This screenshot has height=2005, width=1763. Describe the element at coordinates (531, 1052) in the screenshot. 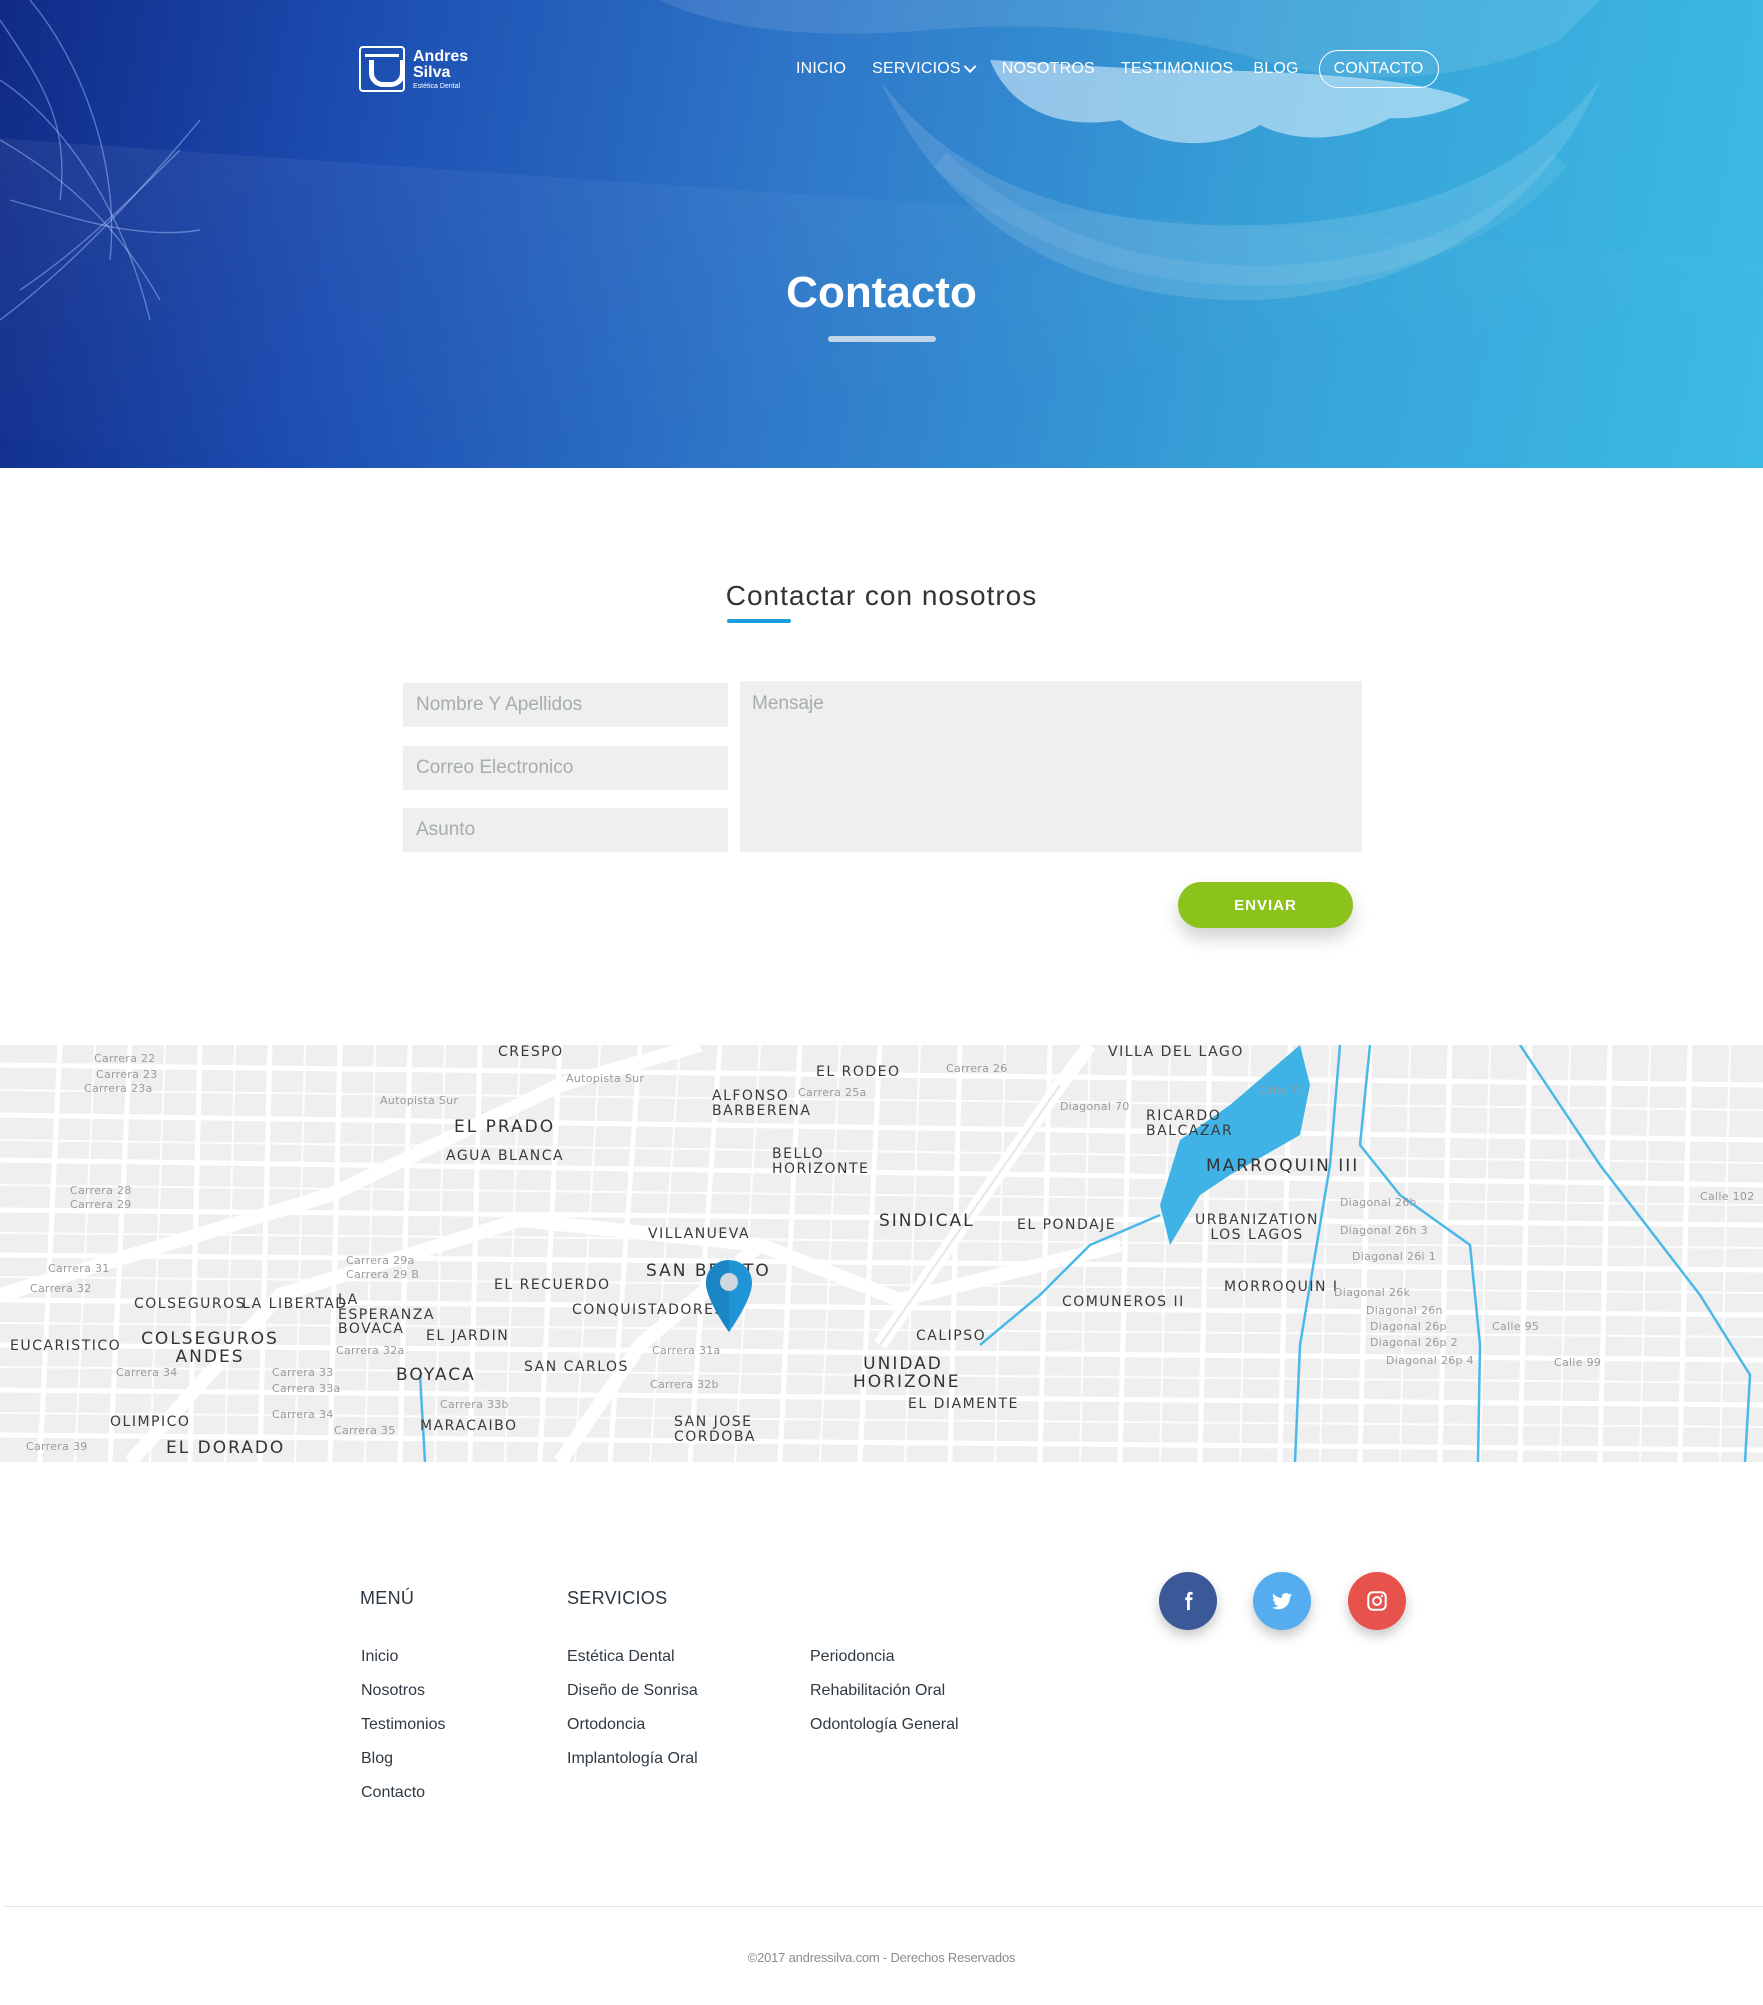

I see `map-label: CRESPO` at that location.